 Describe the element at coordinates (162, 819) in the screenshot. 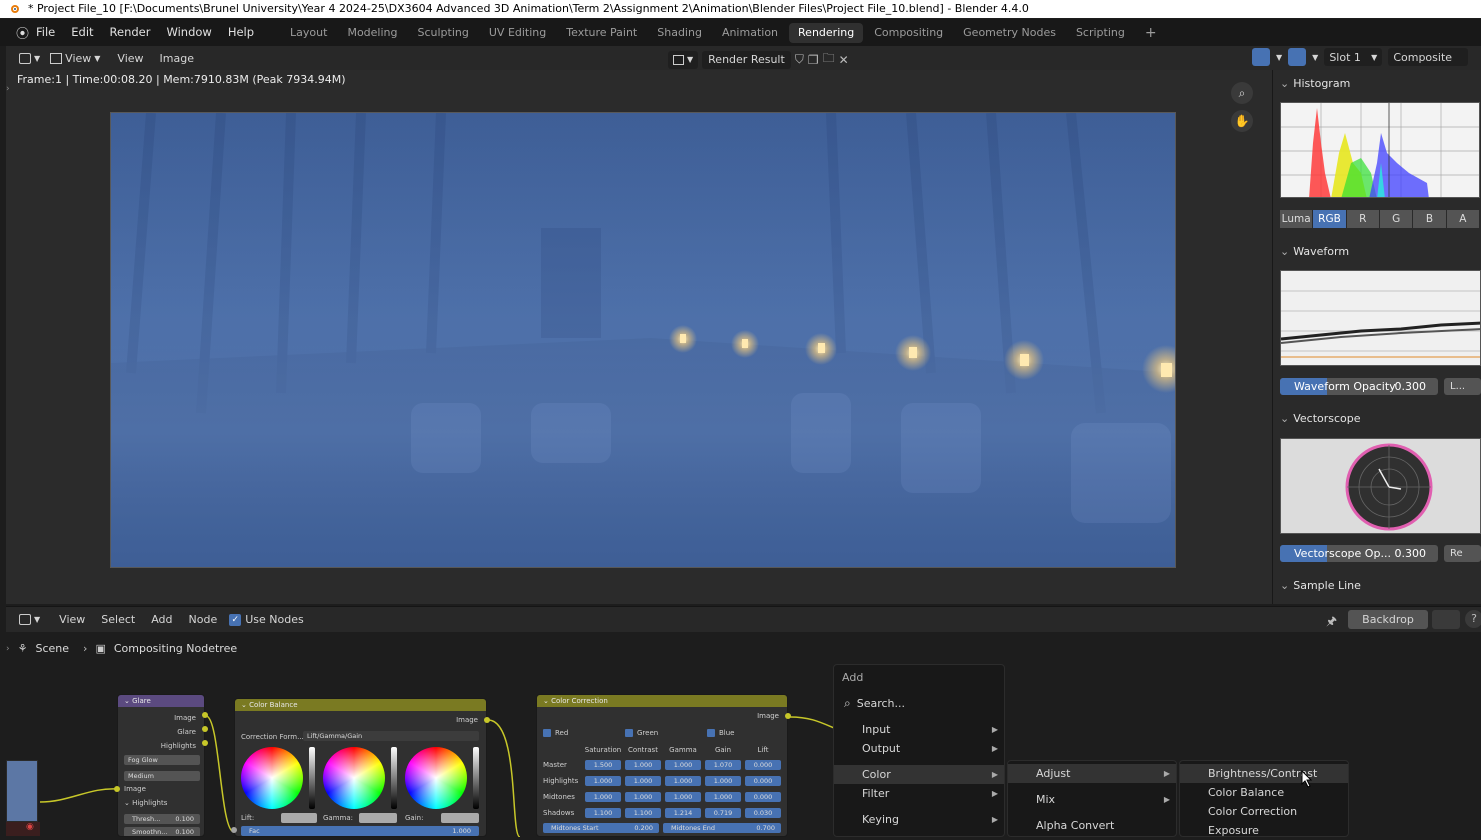

I see `glare-threshold-field: Thresh... 0.100` at that location.